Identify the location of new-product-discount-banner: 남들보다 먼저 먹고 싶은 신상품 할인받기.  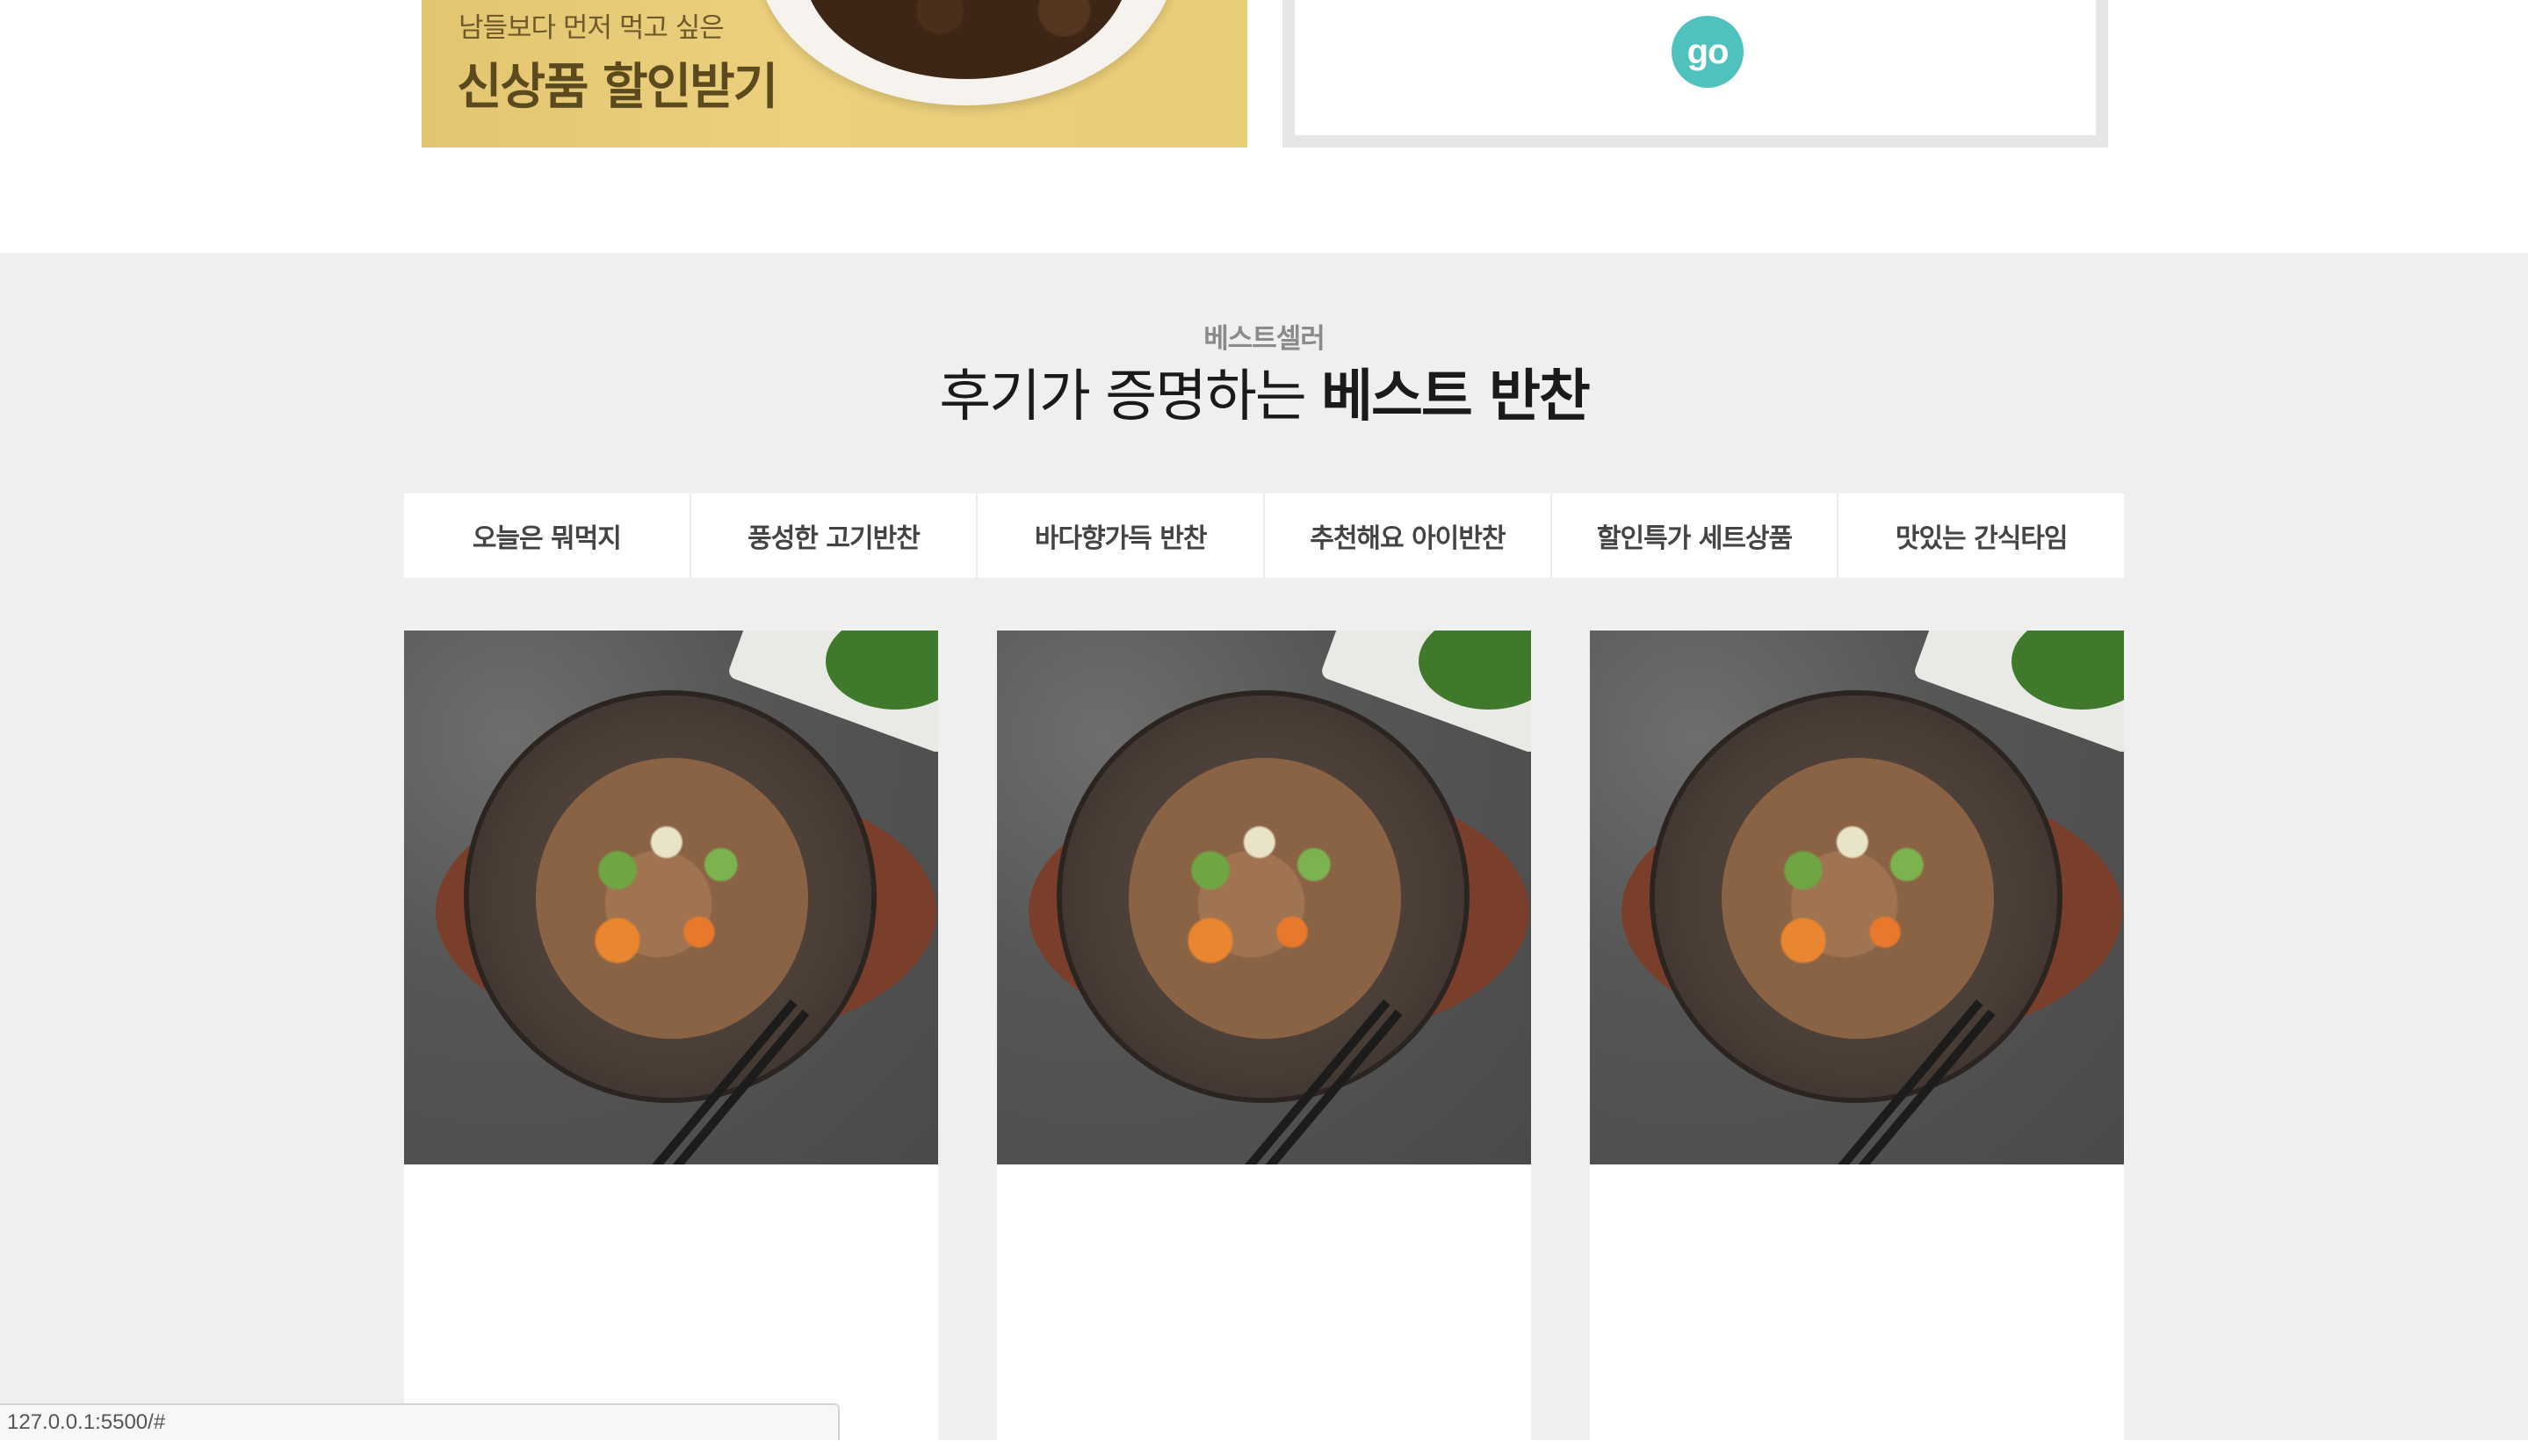
(834, 74).